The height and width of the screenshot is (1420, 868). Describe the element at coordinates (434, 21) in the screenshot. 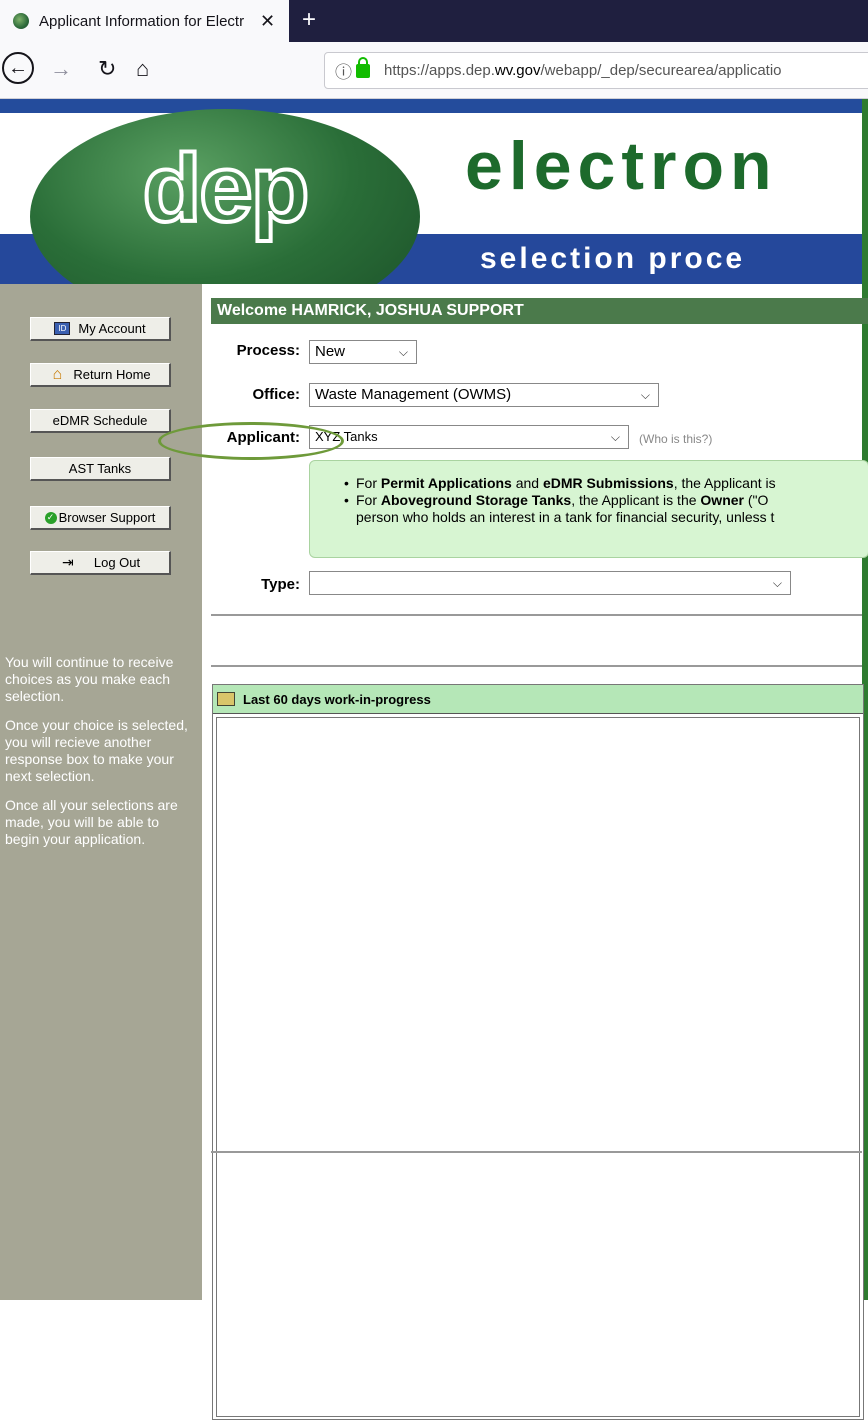

I see `browser-tabbar: Applicant Information for Electr ✕ +` at that location.